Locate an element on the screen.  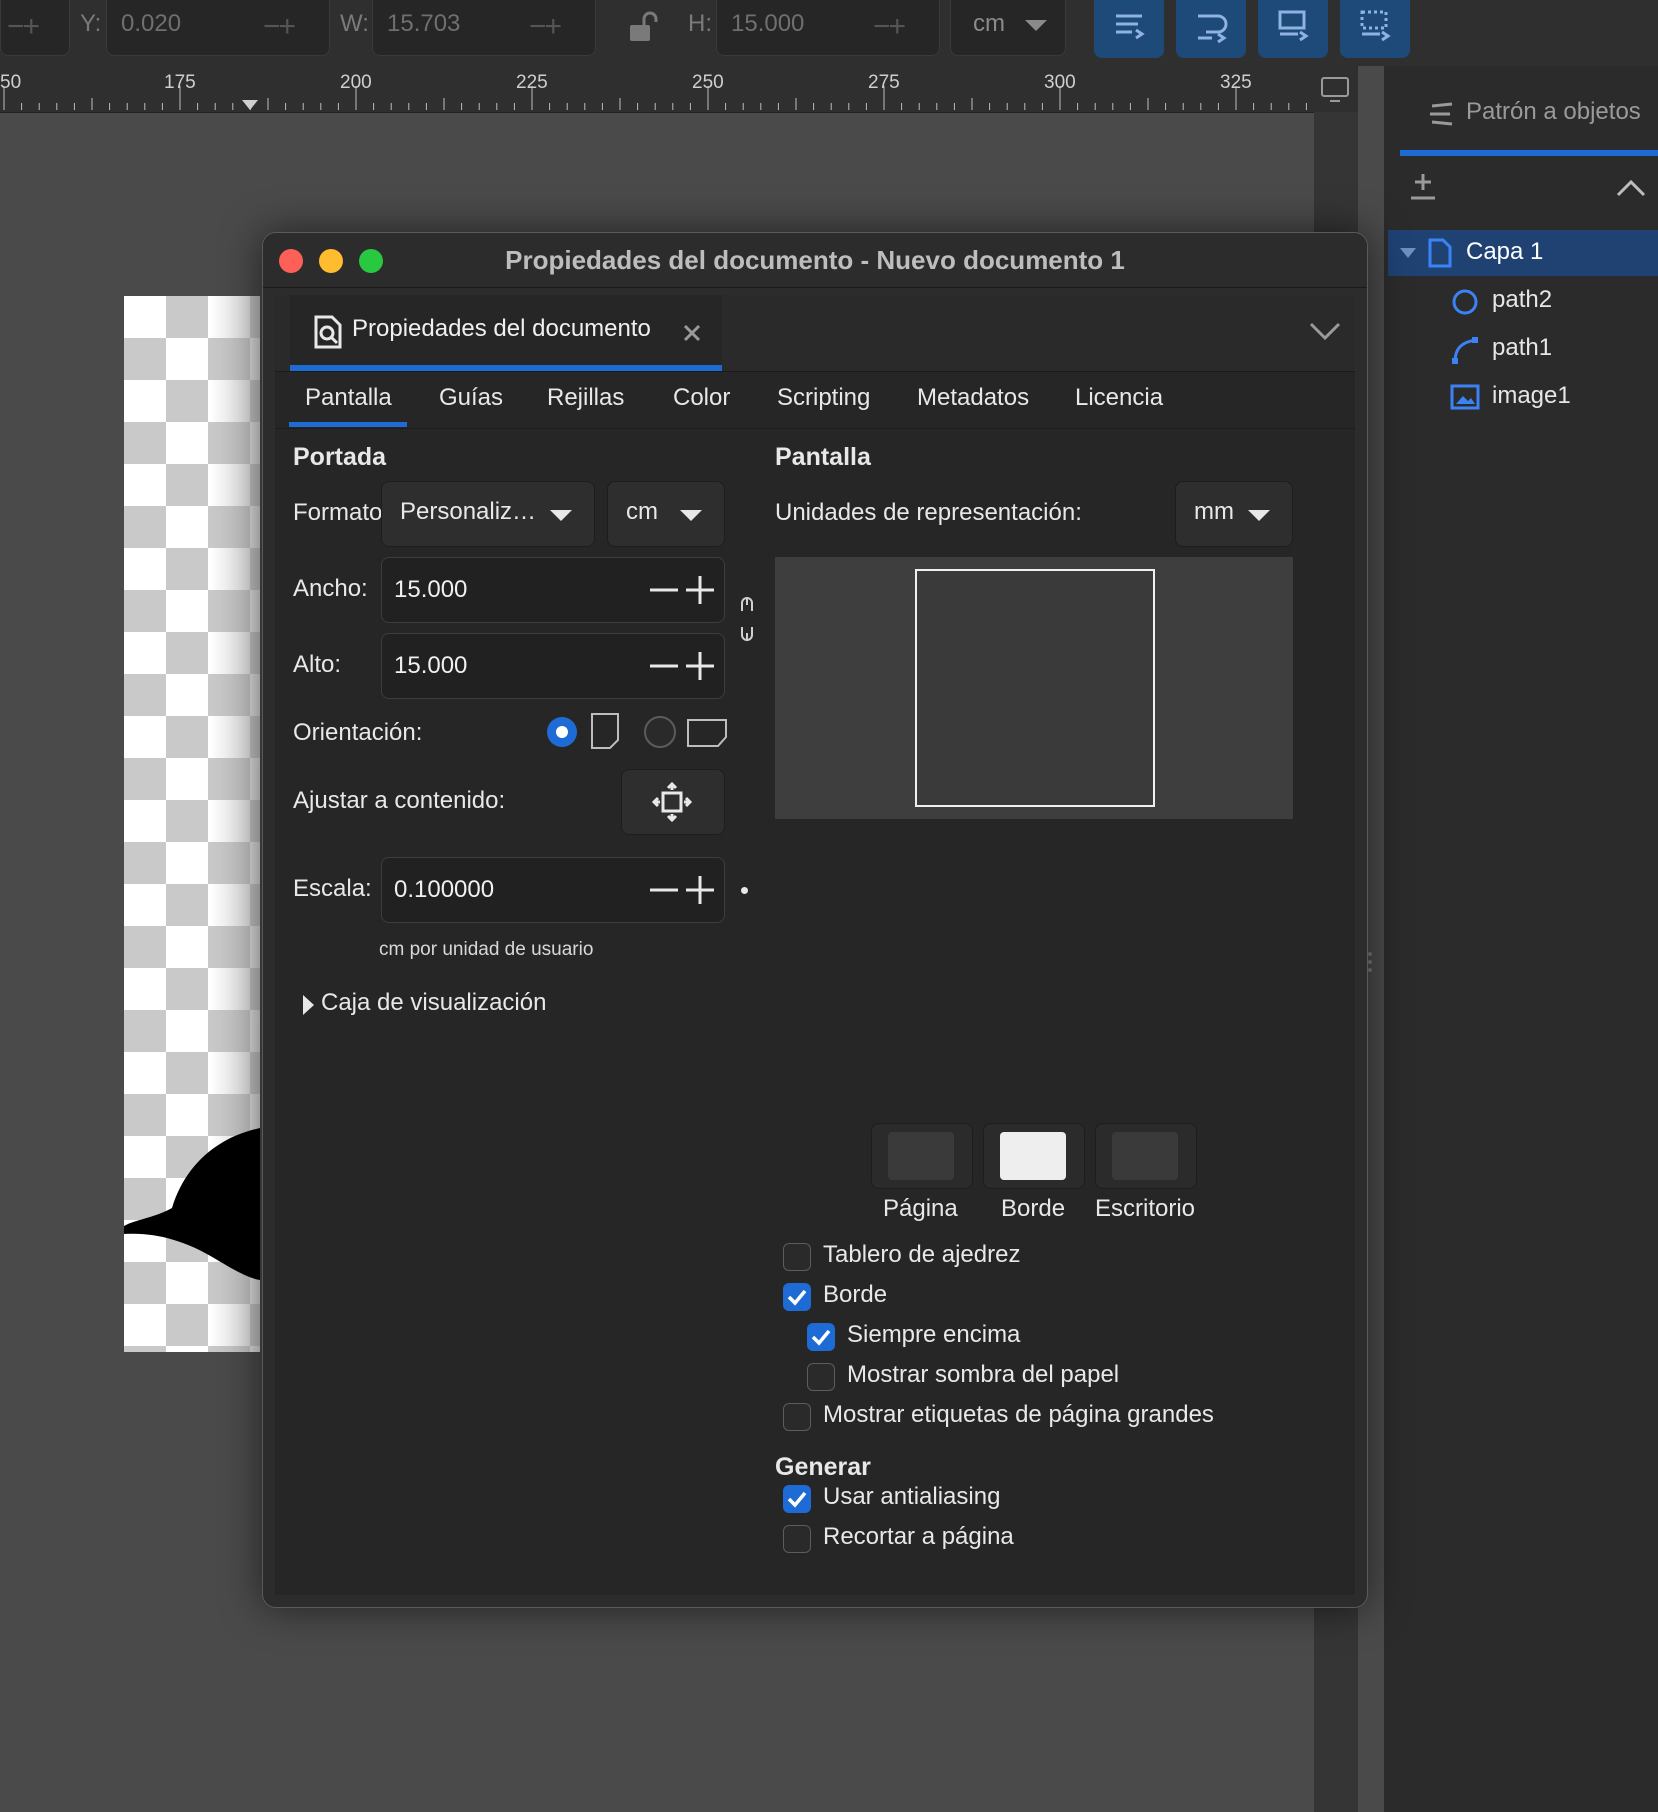
page-color-button is located at coordinates (922, 1156).